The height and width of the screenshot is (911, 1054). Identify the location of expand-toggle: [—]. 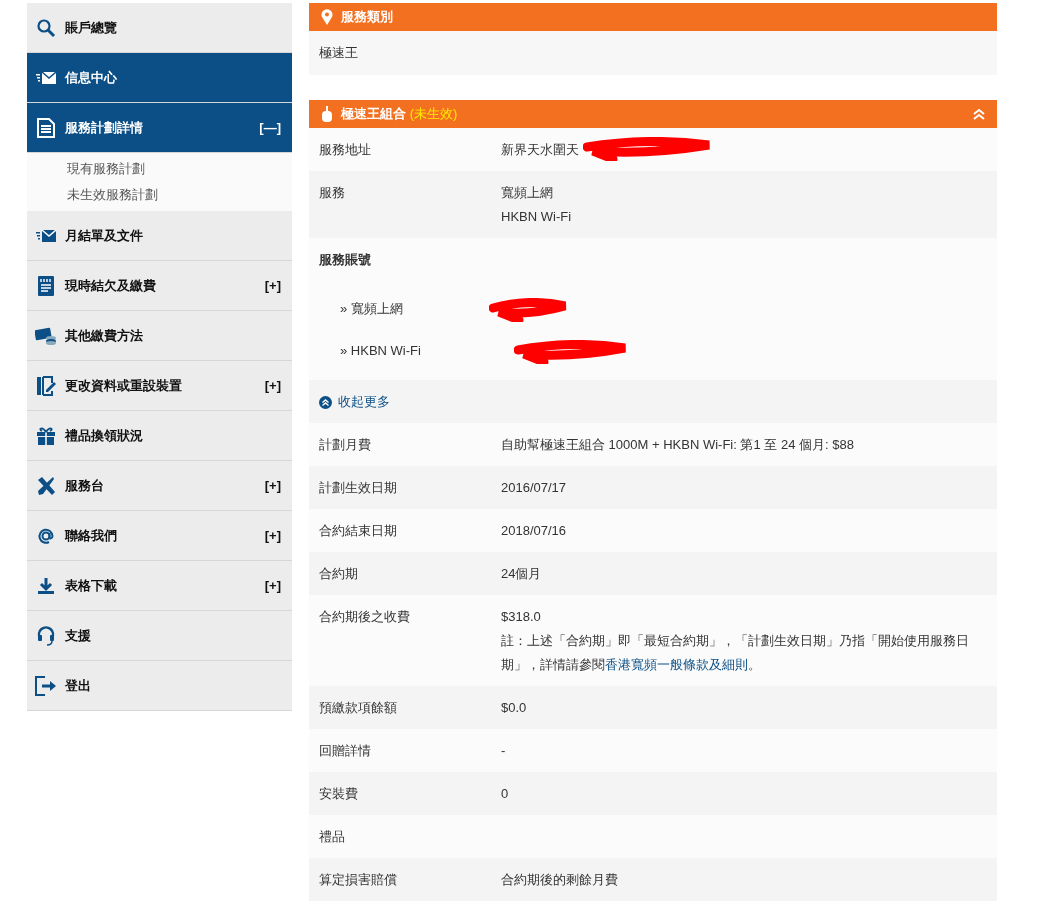
(270, 127).